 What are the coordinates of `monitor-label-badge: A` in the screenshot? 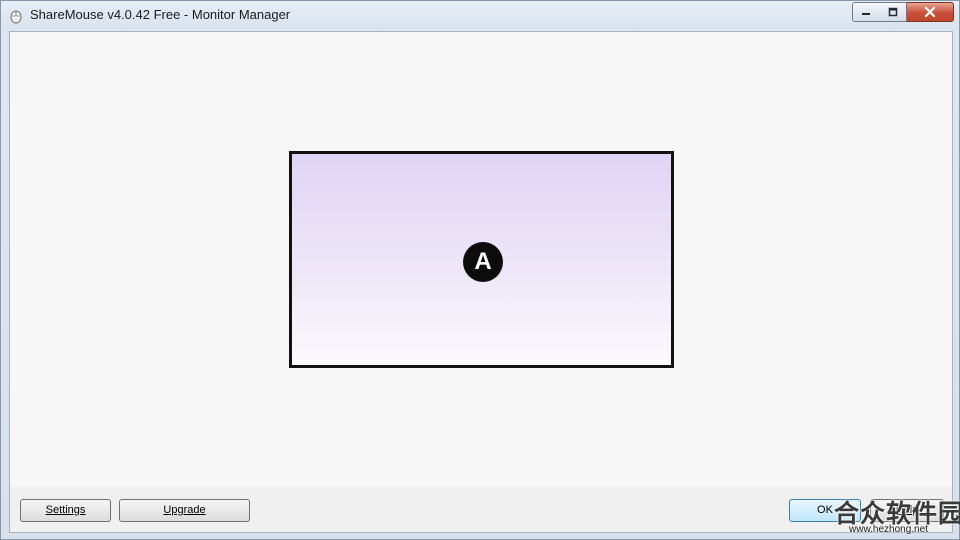 It's located at (483, 262).